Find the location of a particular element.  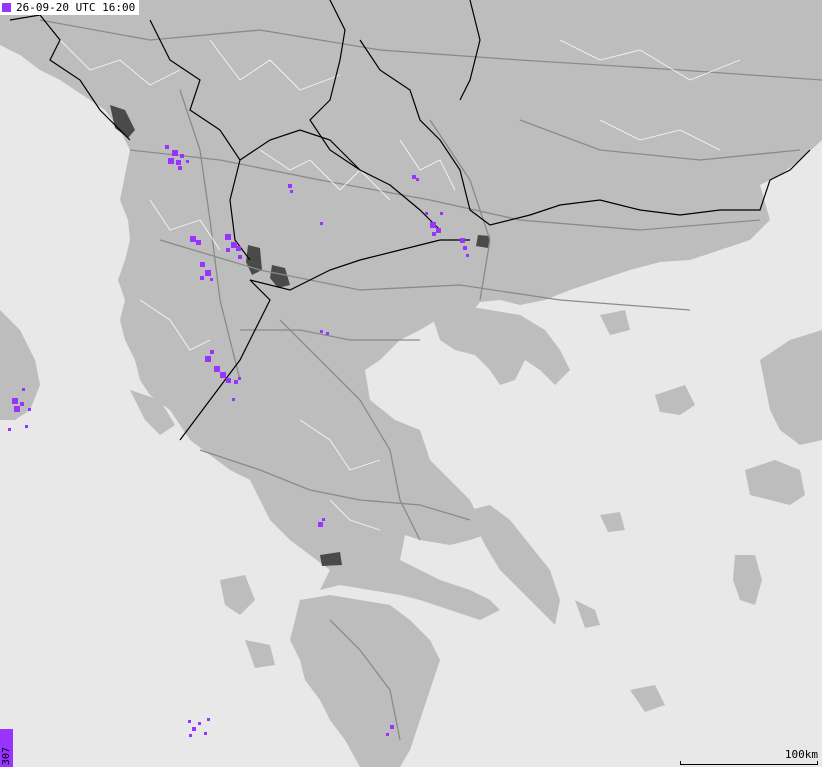

strike-count-bar: 307 is located at coordinates (6, 748).